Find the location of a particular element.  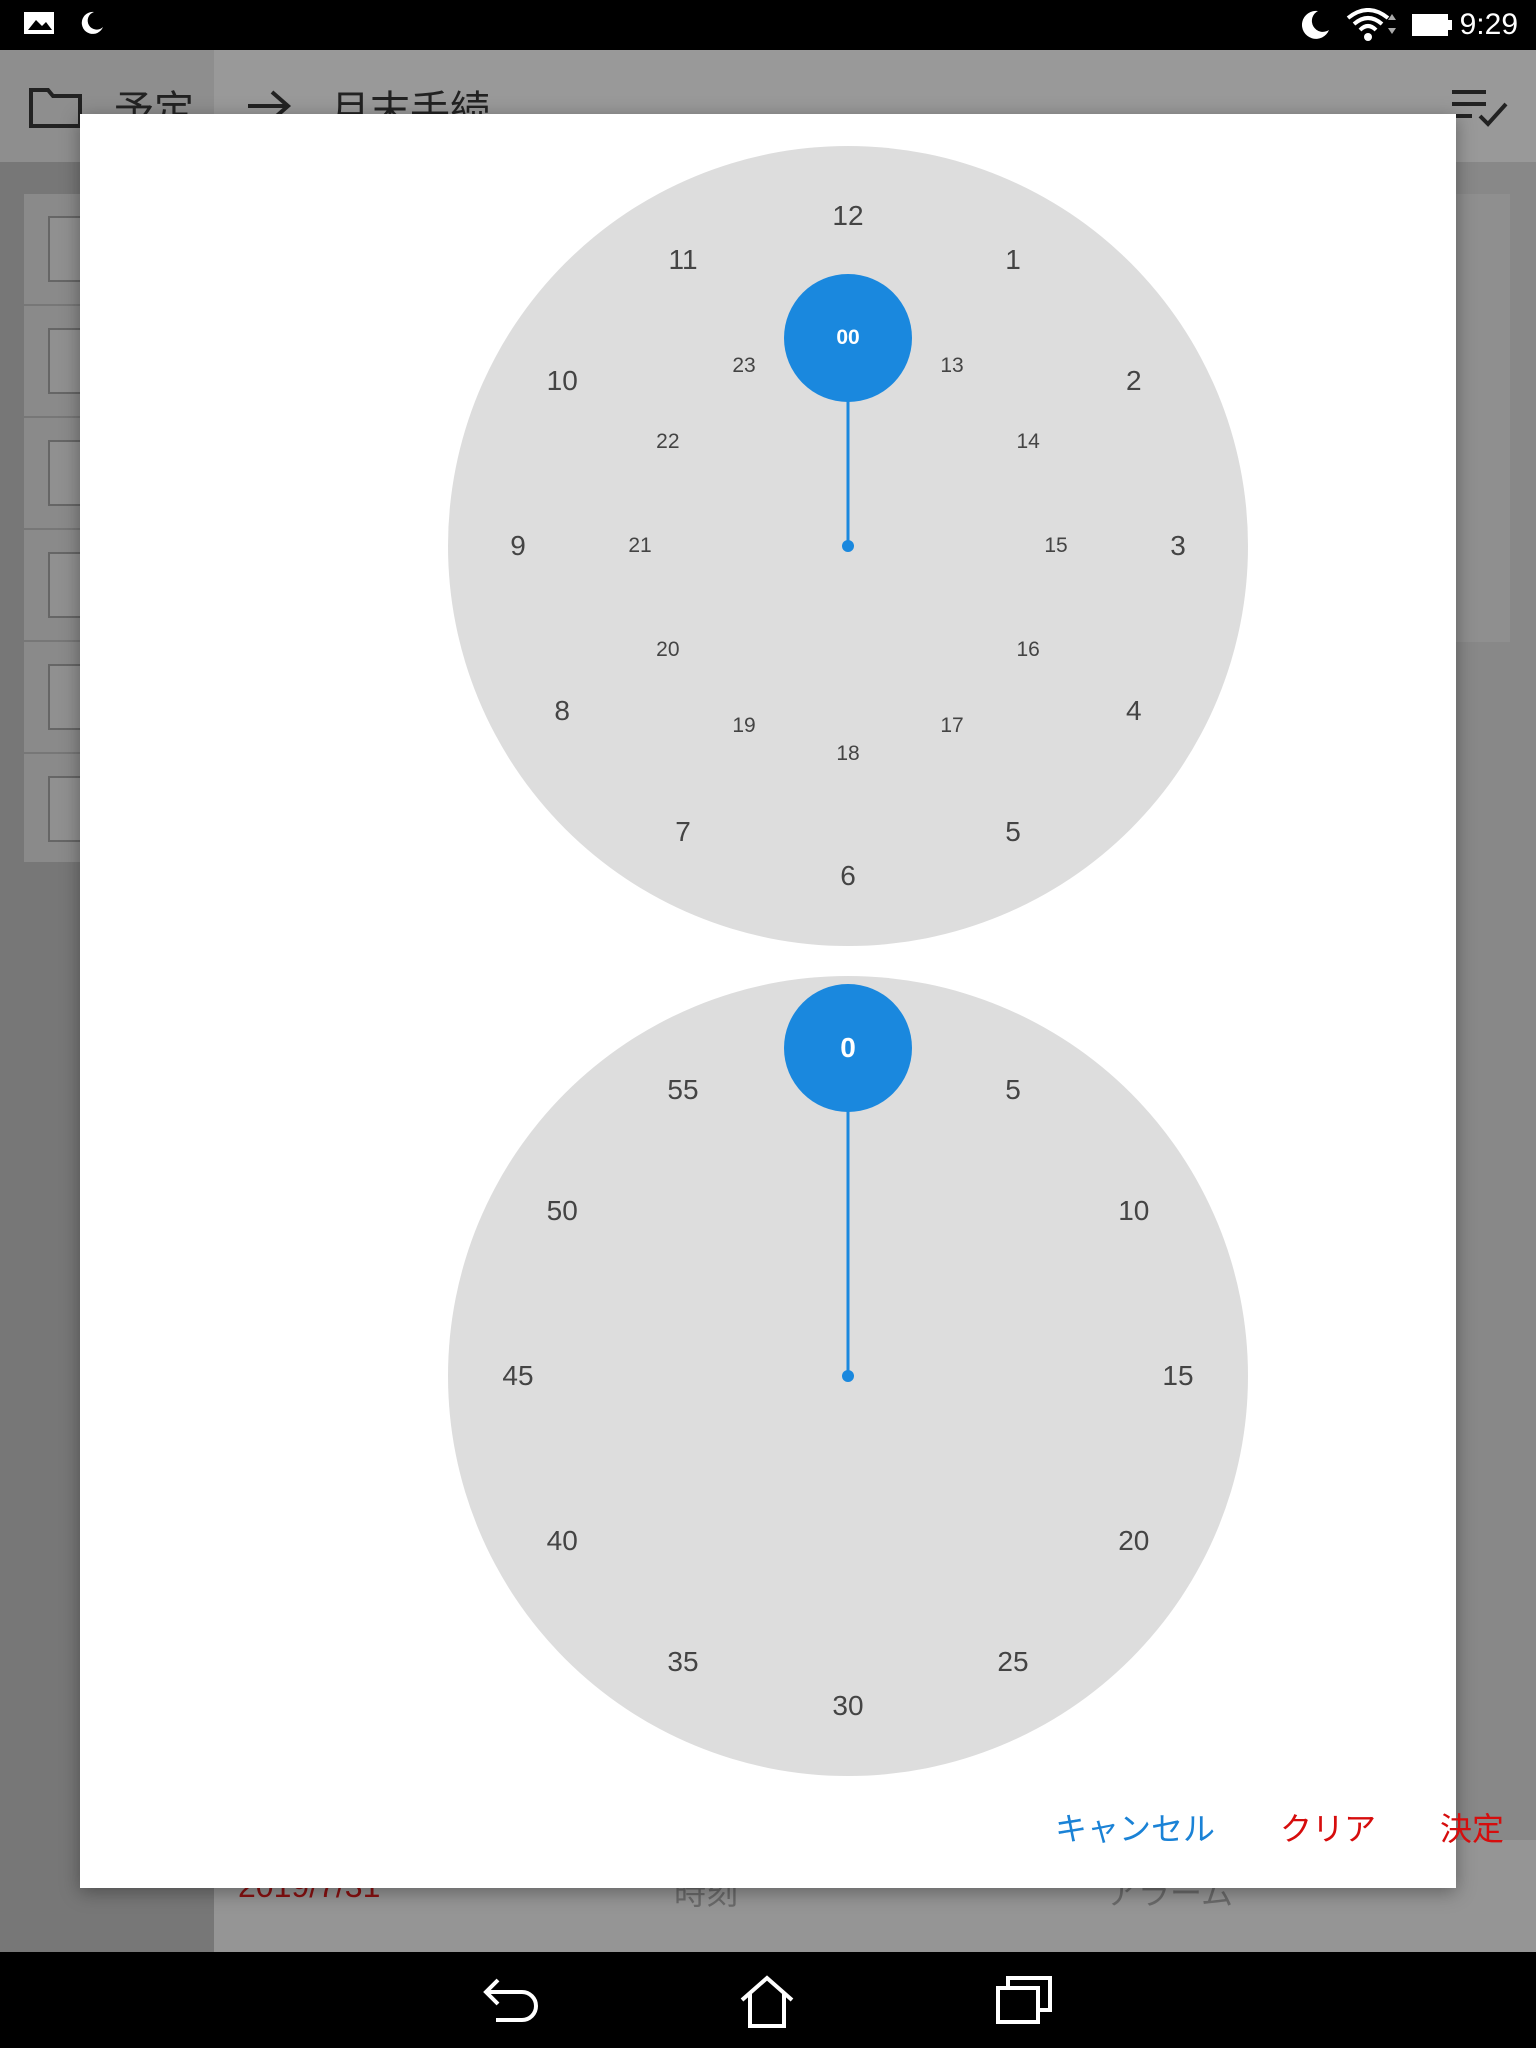

hour-outer-12: 12 is located at coordinates (847, 216).